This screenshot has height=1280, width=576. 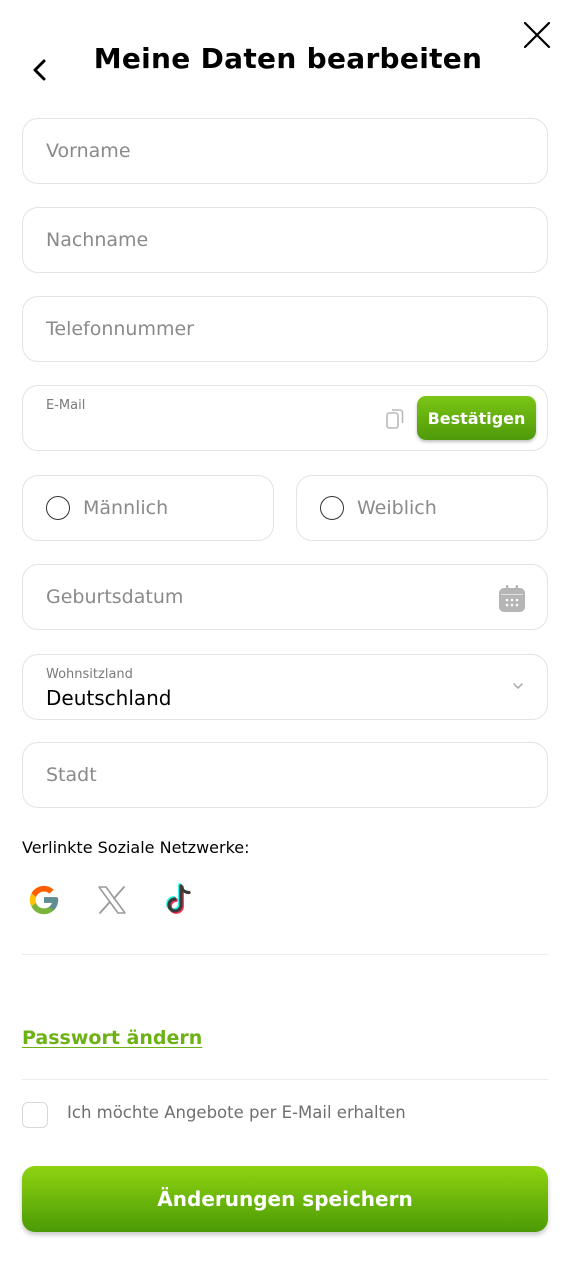 What do you see at coordinates (44, 900) in the screenshot?
I see `google-icon` at bounding box center [44, 900].